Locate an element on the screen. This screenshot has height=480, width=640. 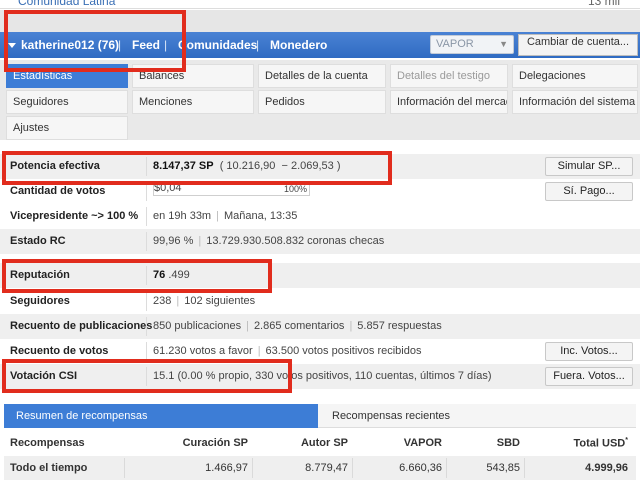
recuento-votos-label: Recuento de votos is located at coordinates (59, 351).